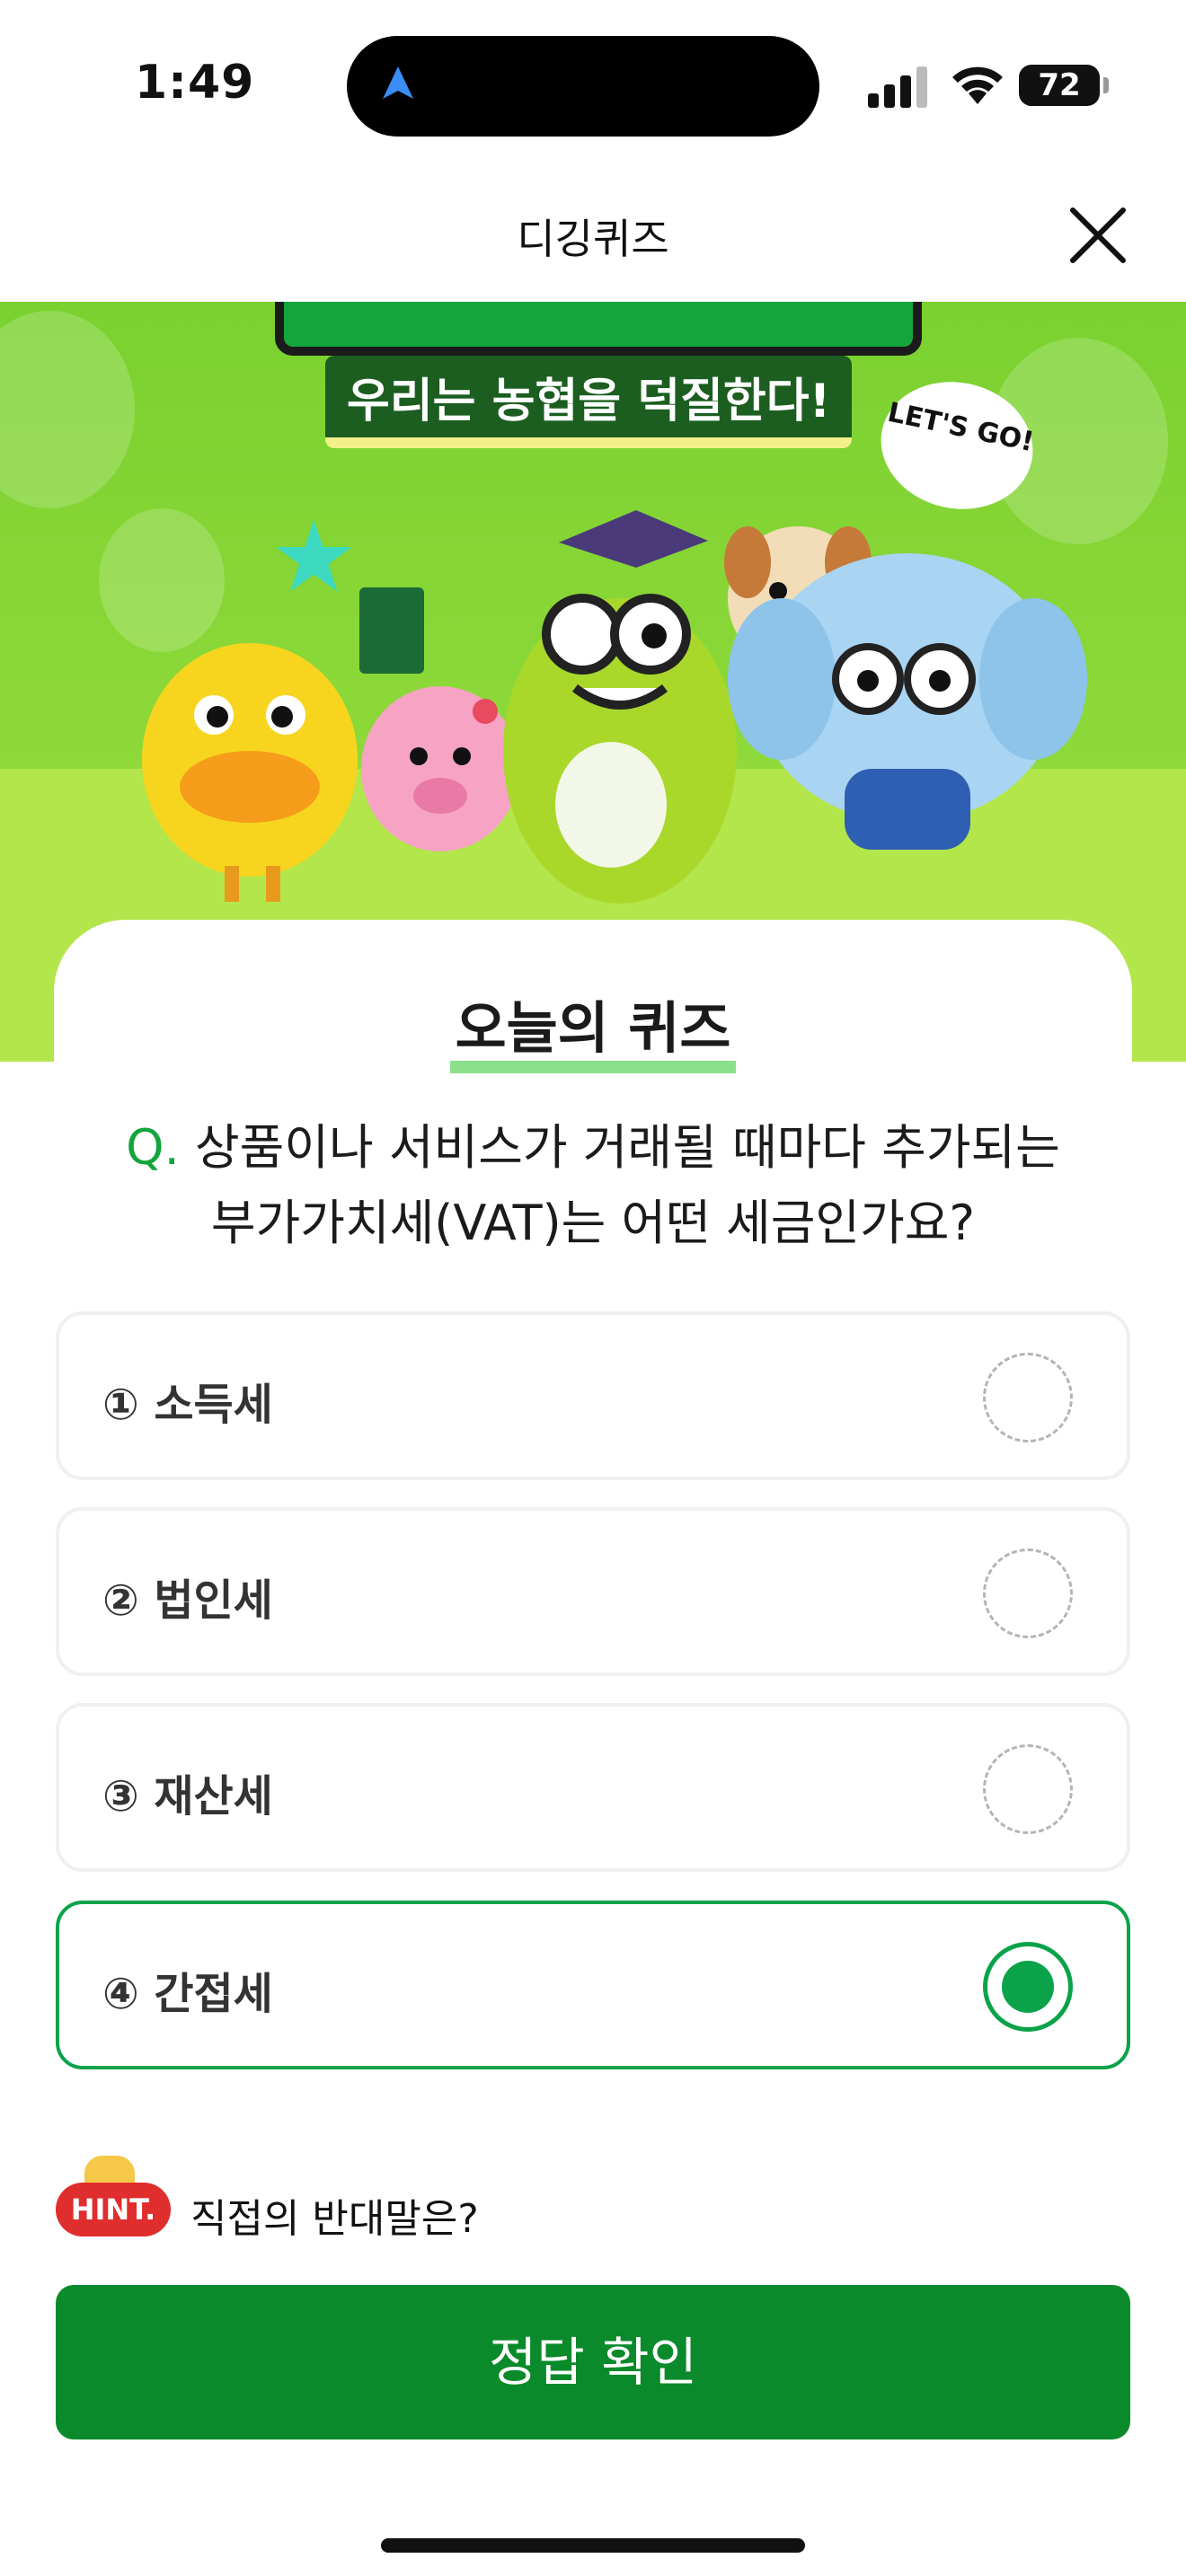  I want to click on status-bar: 1:49 72, so click(593, 85).